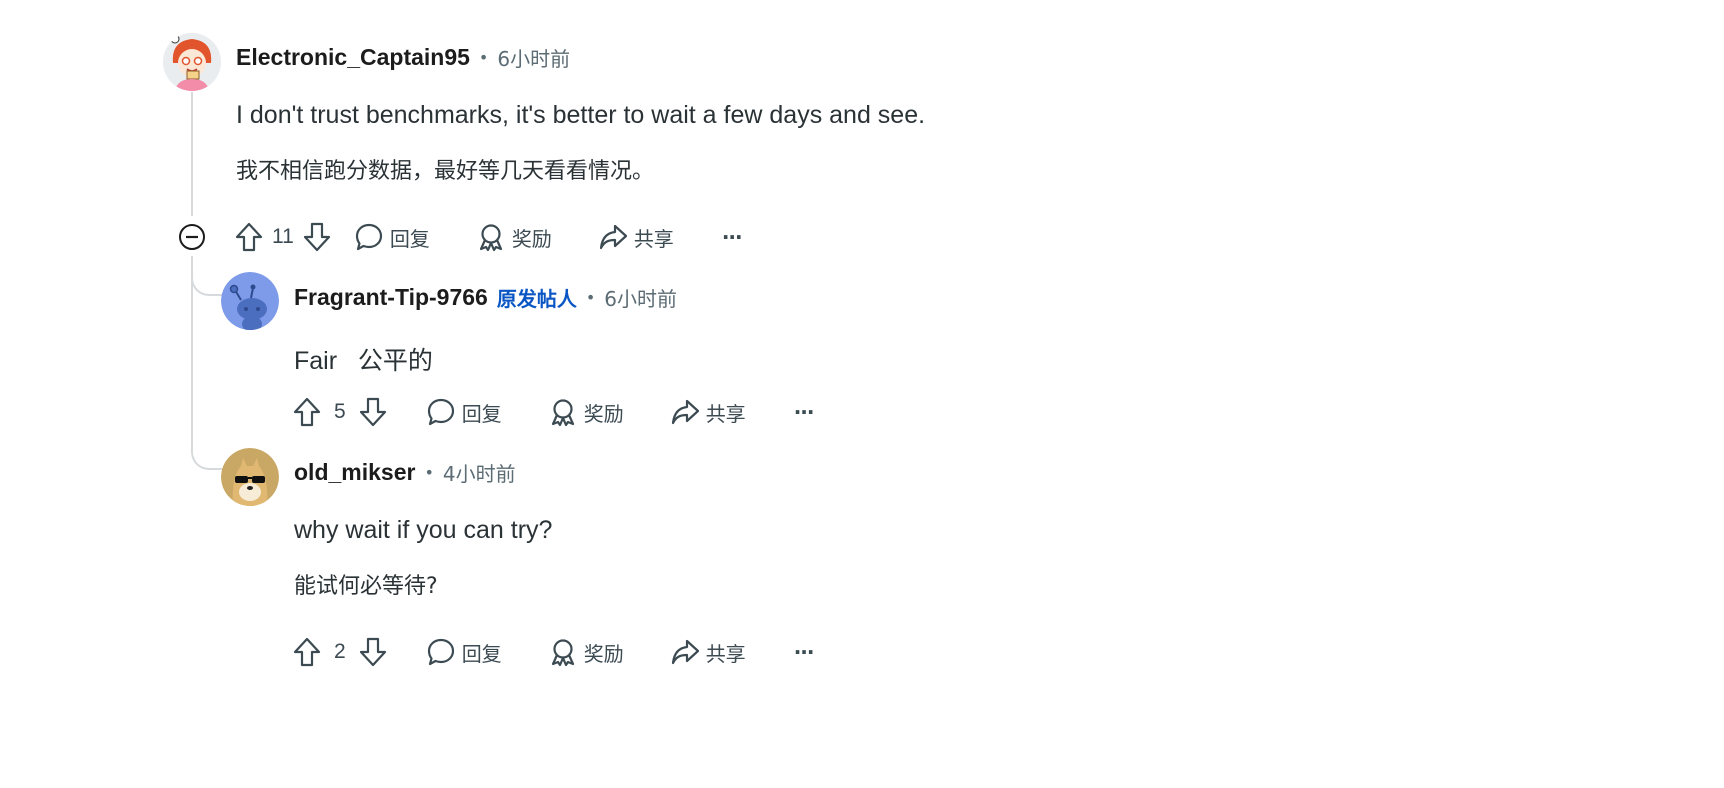 This screenshot has height=788, width=1724. I want to click on vote-count: 11, so click(283, 236).